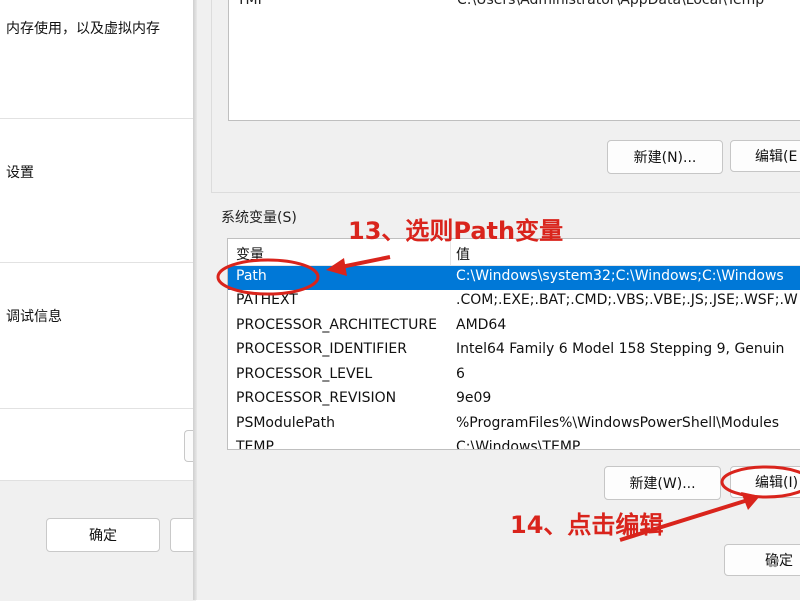 This screenshot has width=800, height=601. I want to click on edit-highlight-circle, so click(760, 482).